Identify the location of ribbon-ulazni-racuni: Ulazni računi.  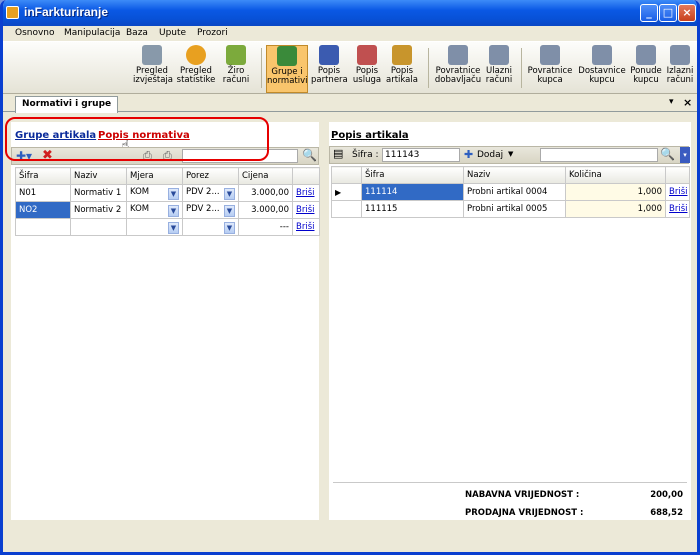
(499, 69).